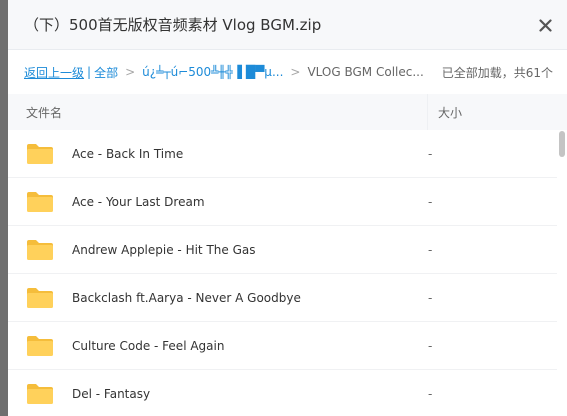 This screenshot has width=567, height=416. I want to click on close-icon, so click(545, 25).